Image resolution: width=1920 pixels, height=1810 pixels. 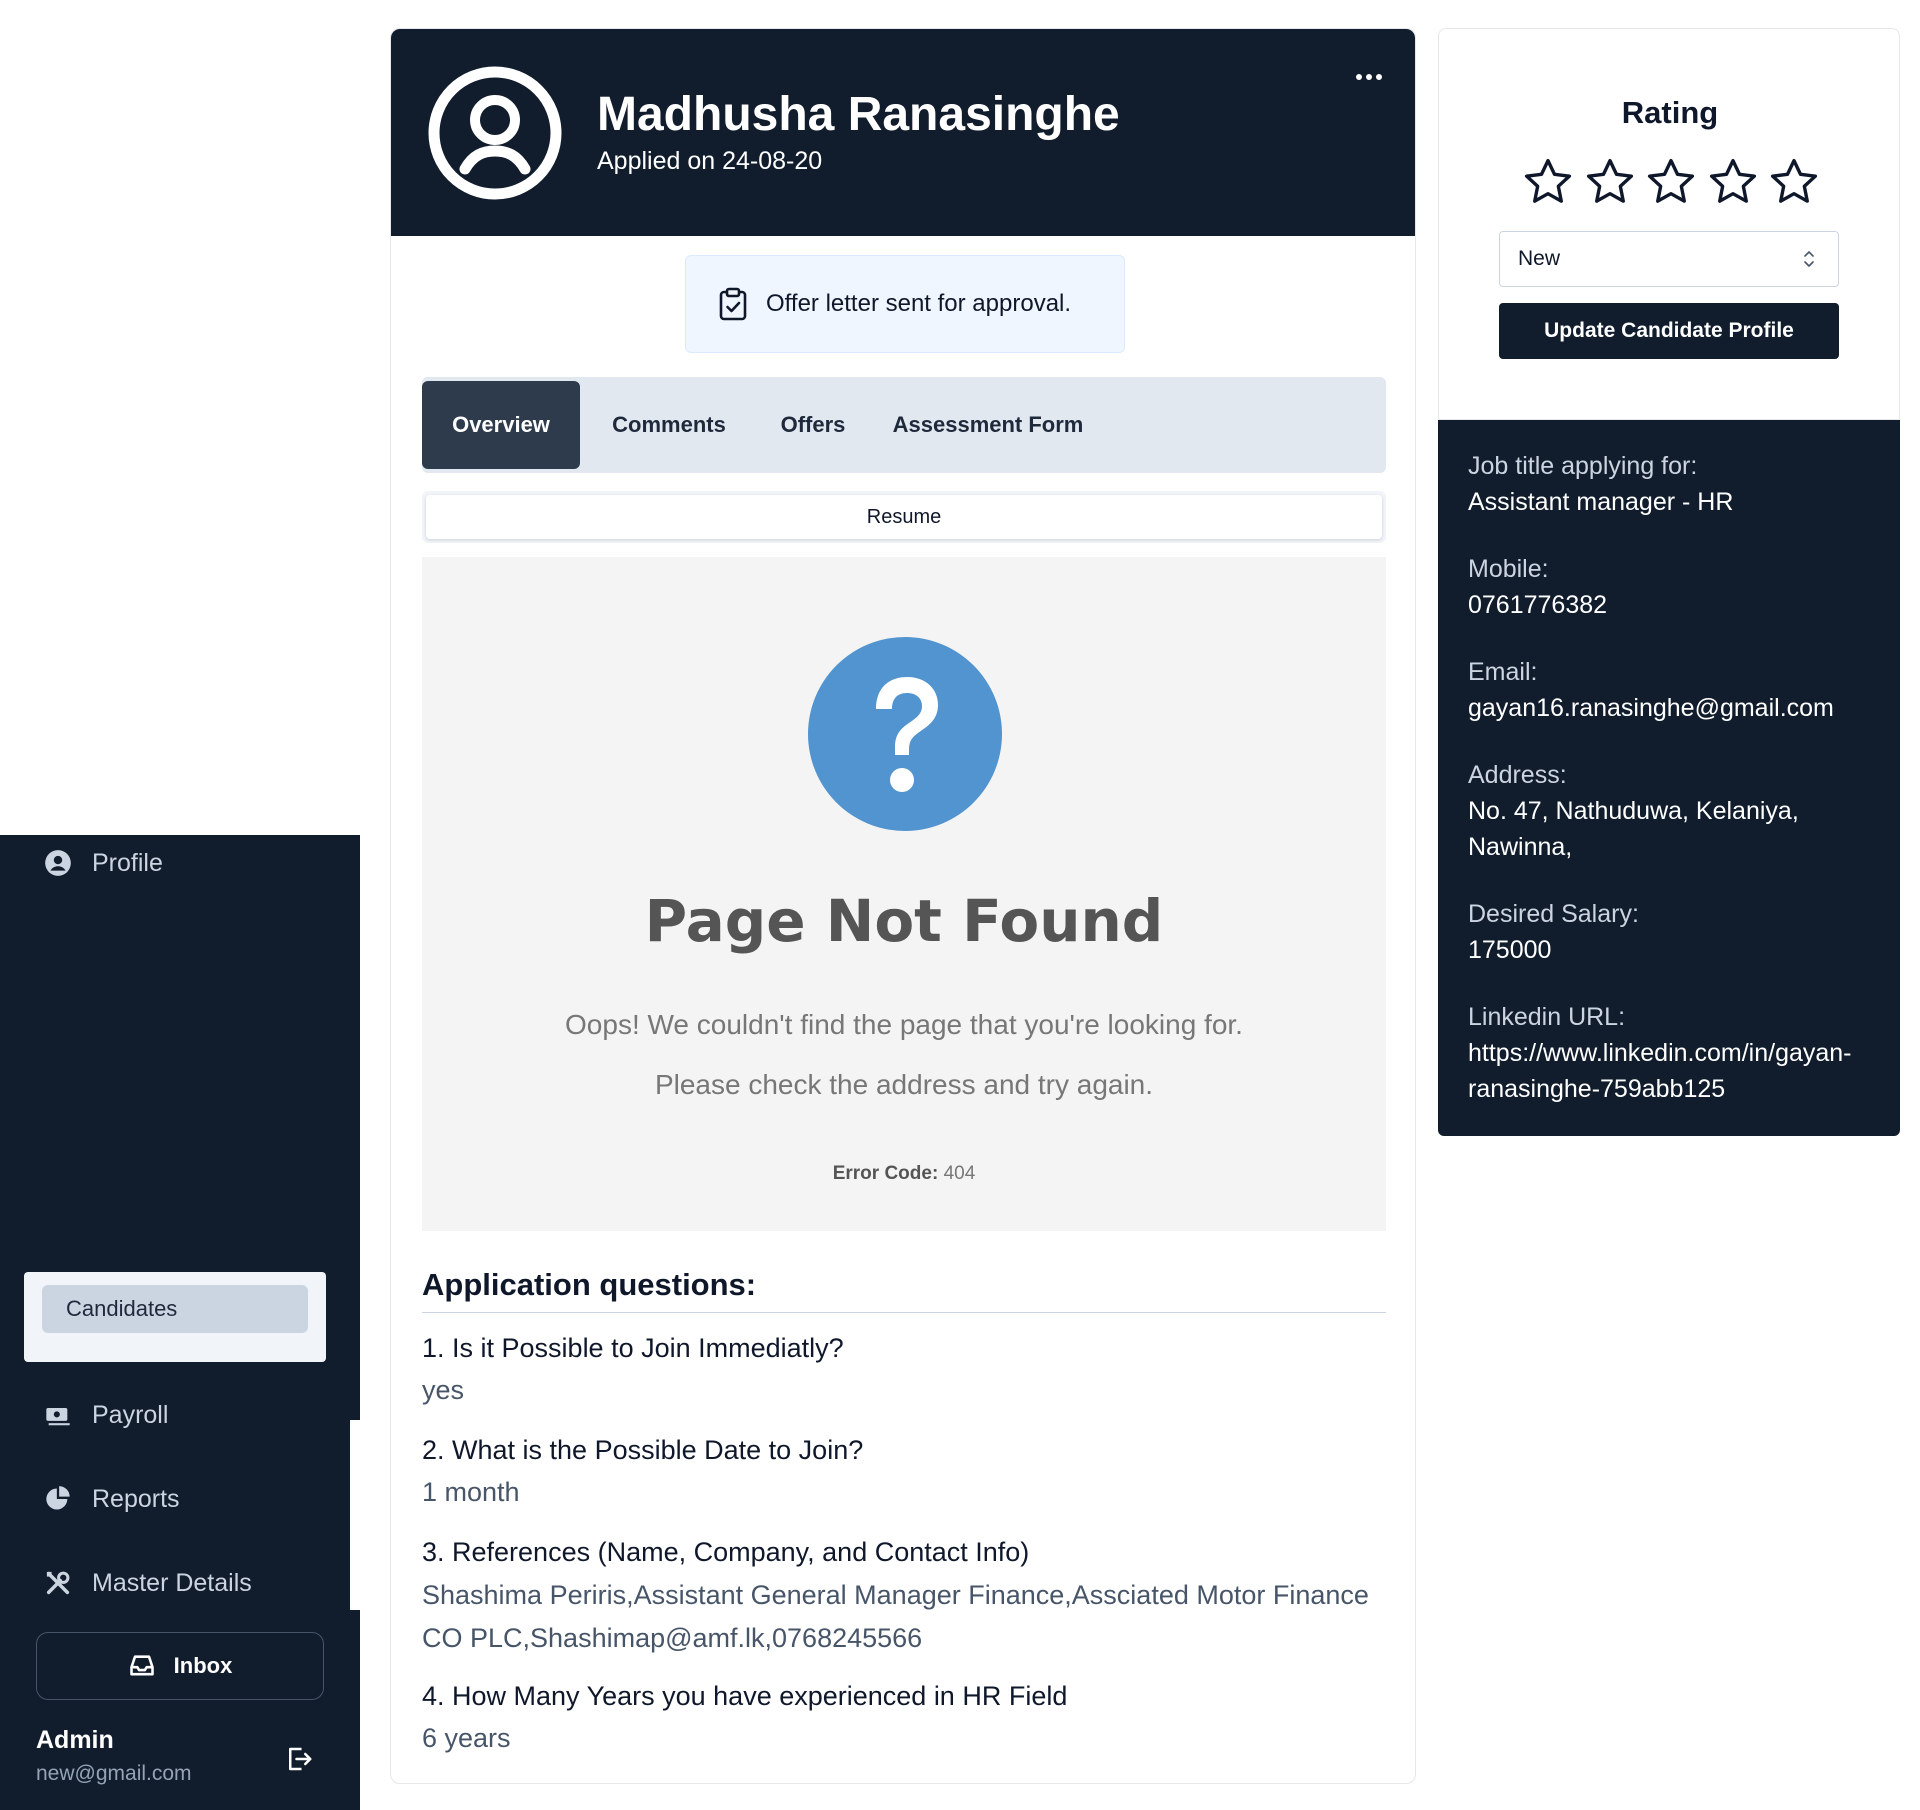 I want to click on logout-icon, so click(x=299, y=1759).